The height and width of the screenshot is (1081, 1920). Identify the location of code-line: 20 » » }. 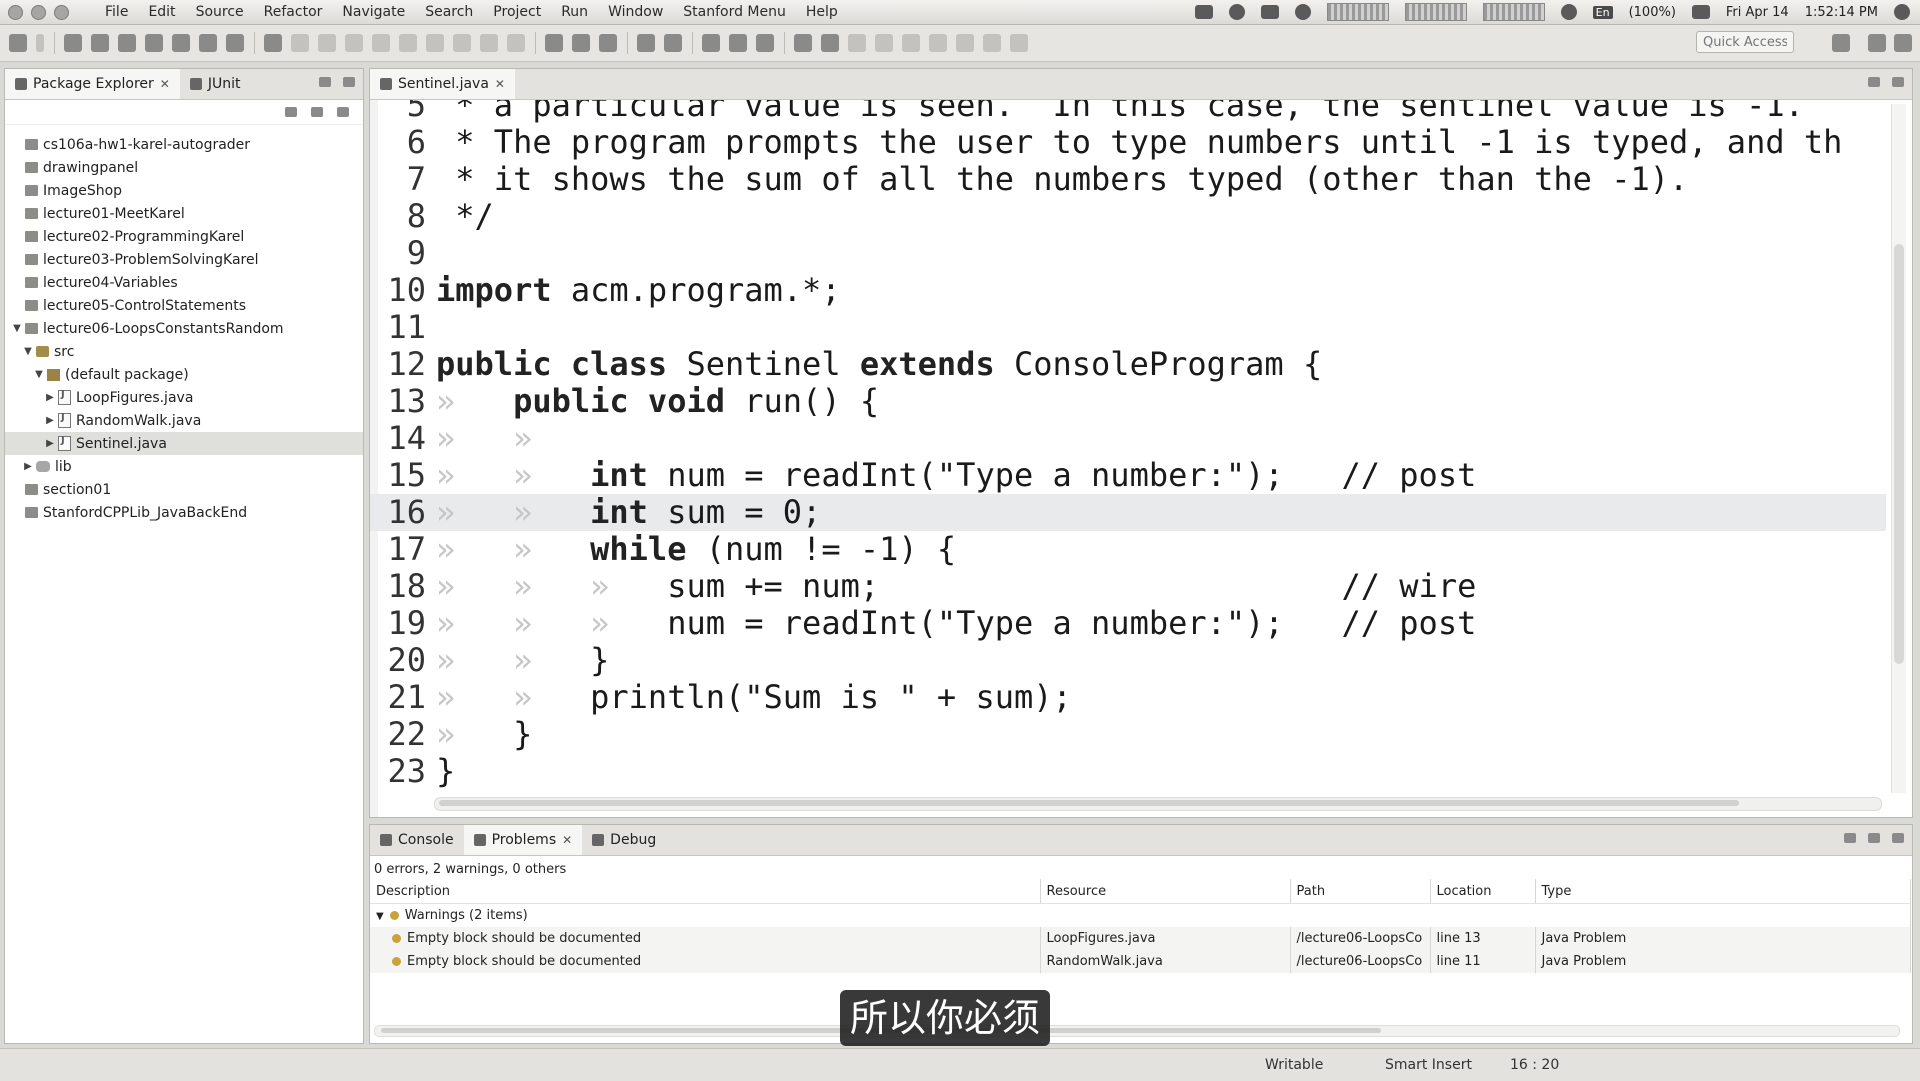
(1128, 660).